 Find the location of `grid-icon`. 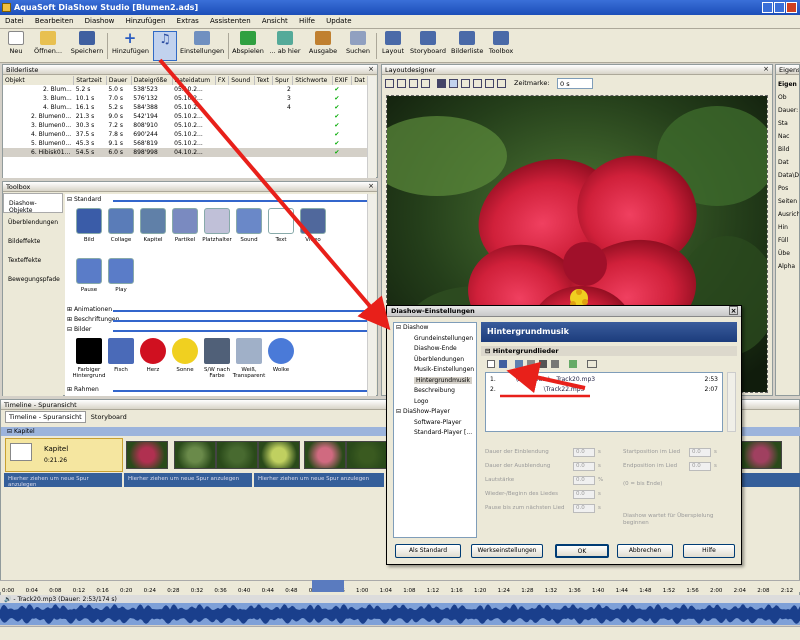

grid-icon is located at coordinates (441, 83).